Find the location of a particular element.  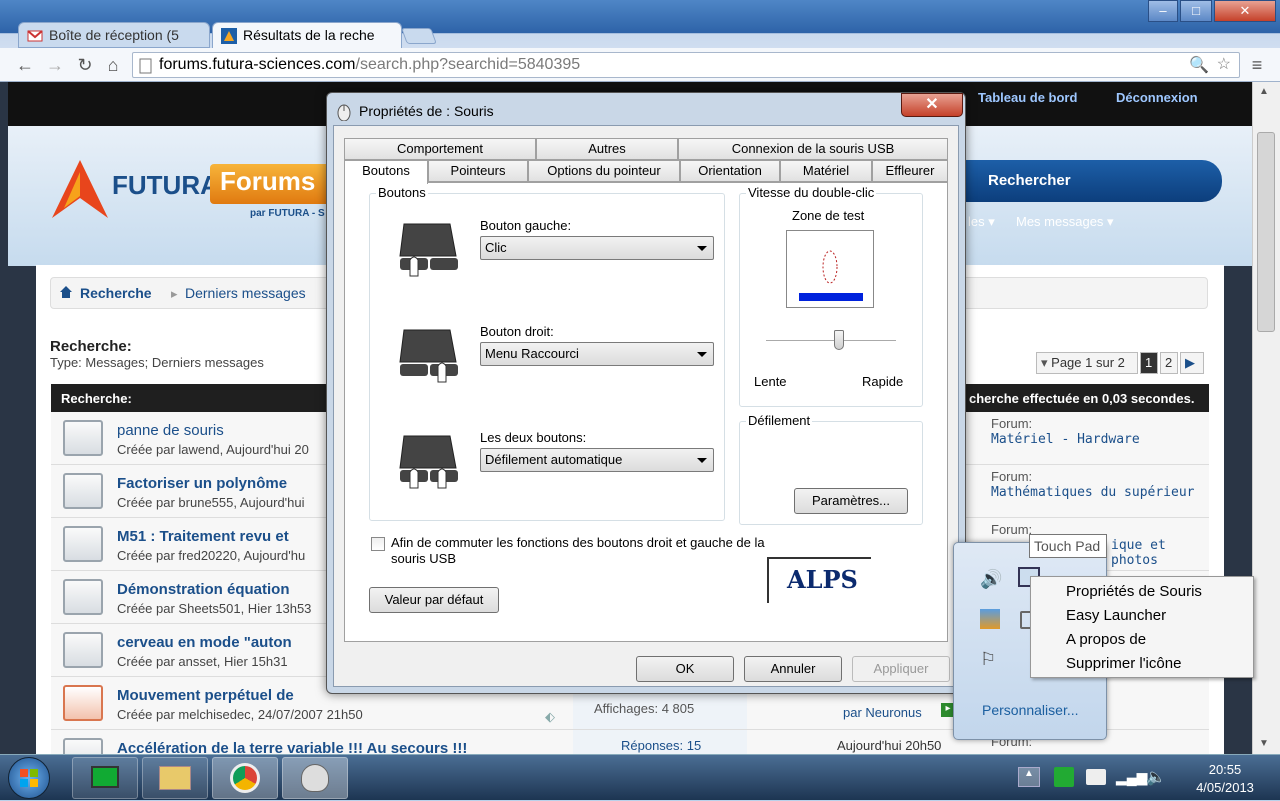

tab-comportement: Comportement is located at coordinates (440, 149).